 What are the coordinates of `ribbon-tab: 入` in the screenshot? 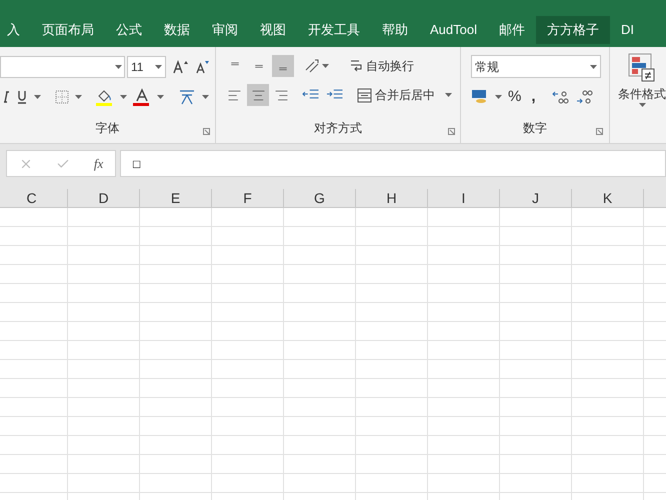 It's located at (15, 30).